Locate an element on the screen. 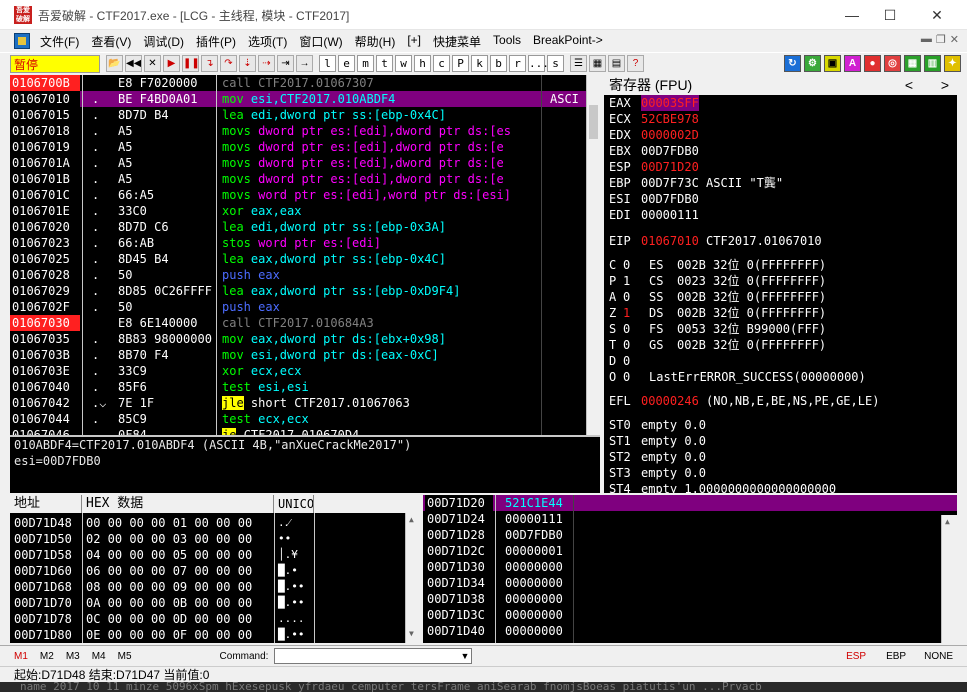  child-window-icon is located at coordinates (22, 41).